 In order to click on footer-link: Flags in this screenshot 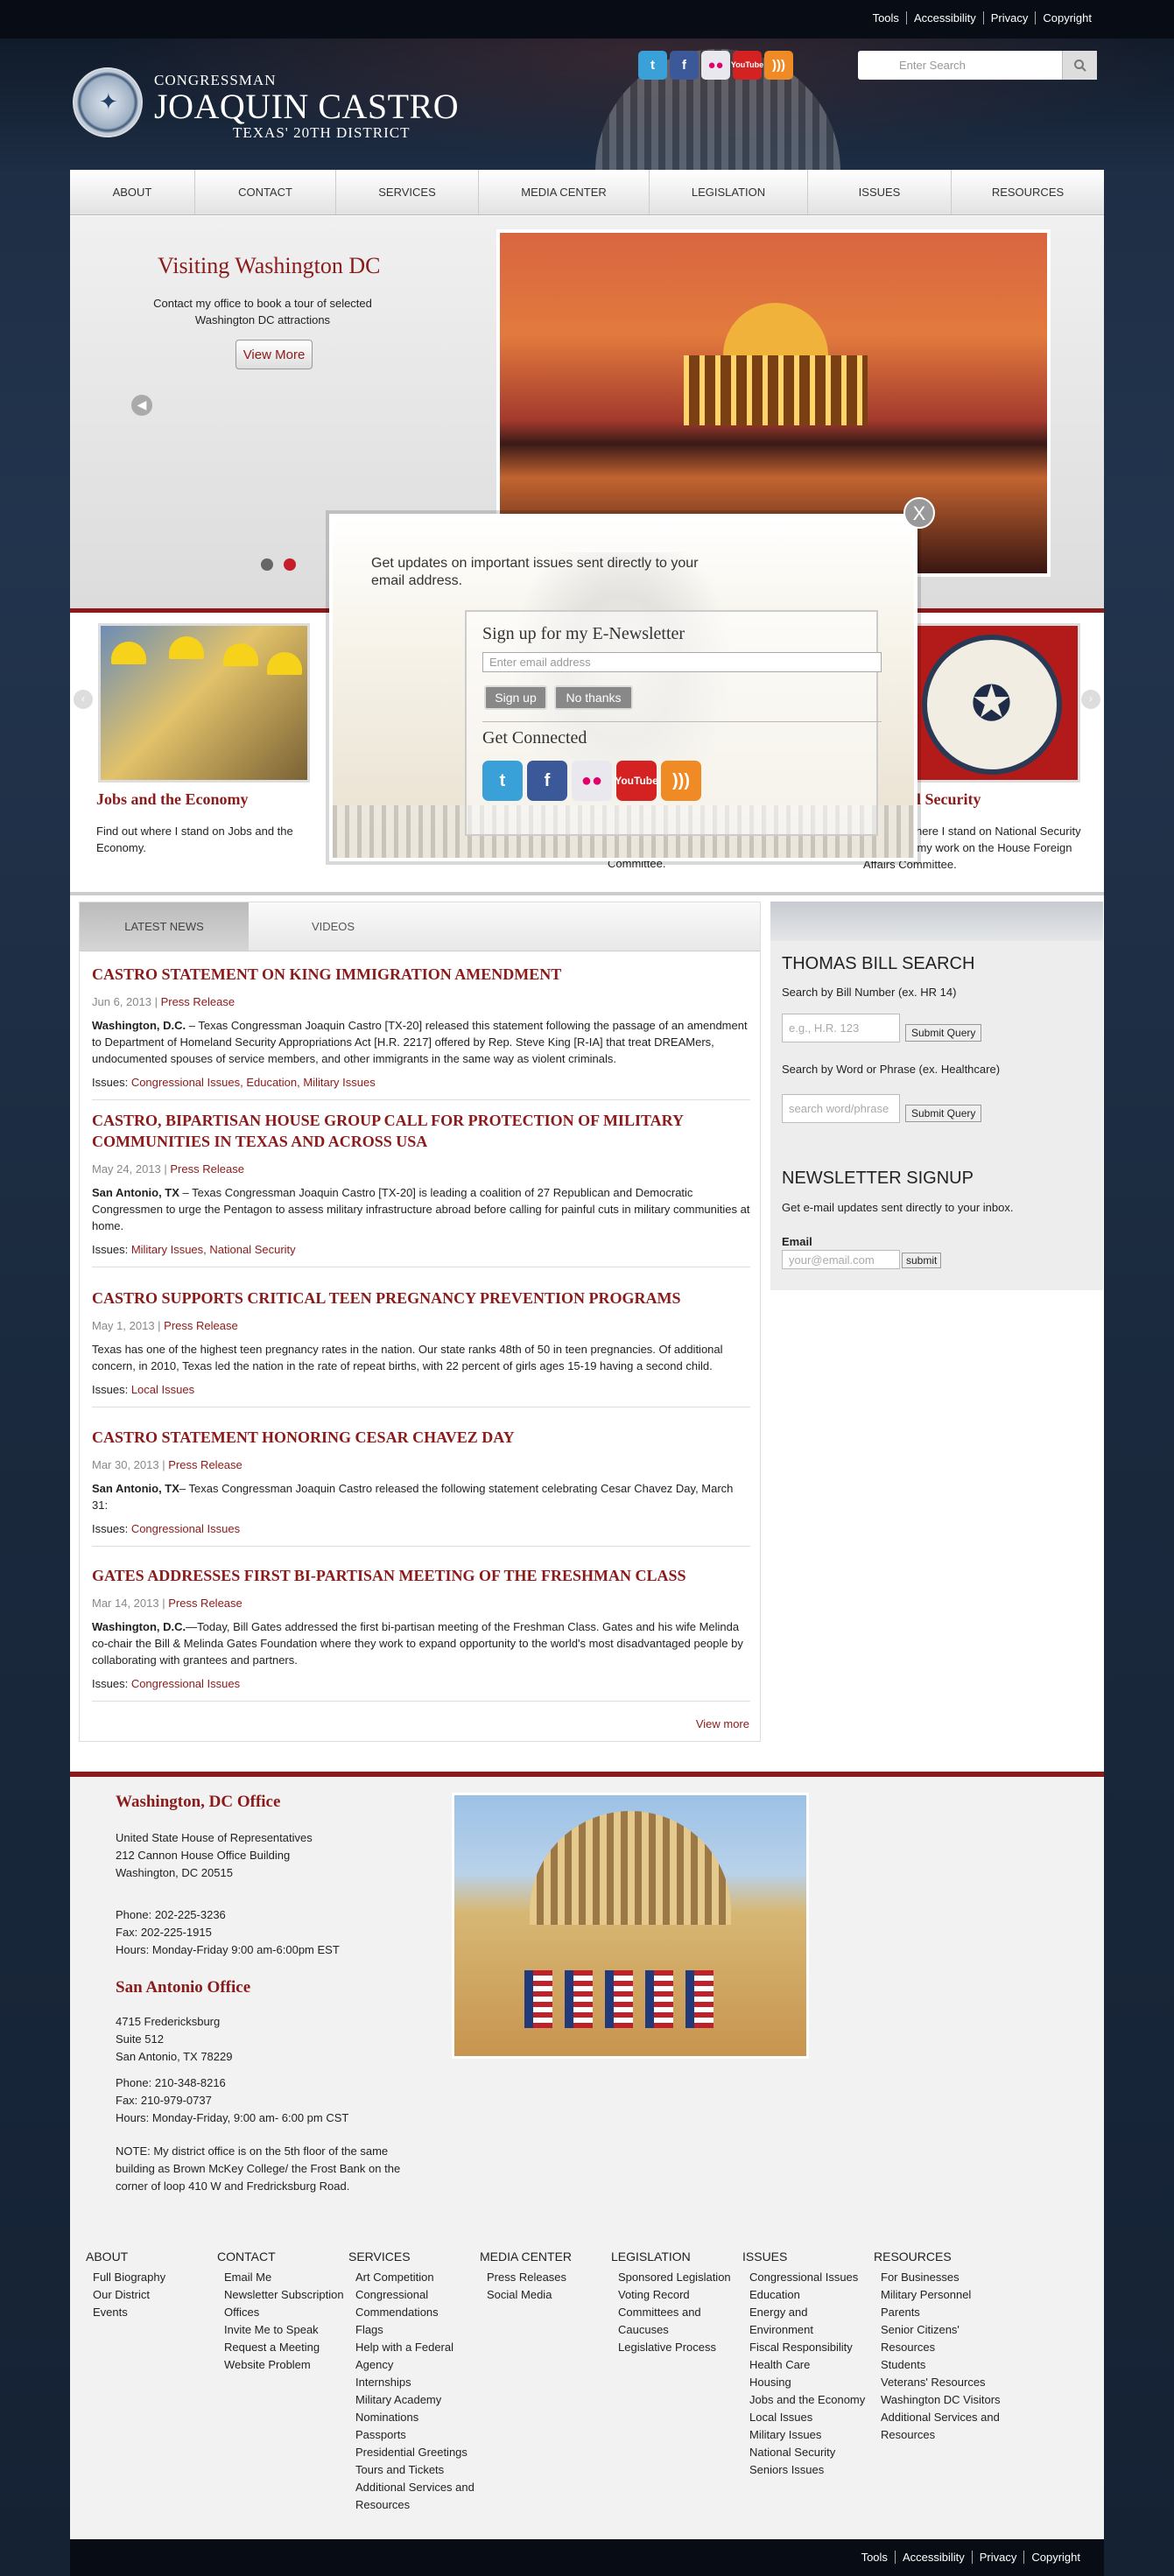, I will do `click(414, 2330)`.